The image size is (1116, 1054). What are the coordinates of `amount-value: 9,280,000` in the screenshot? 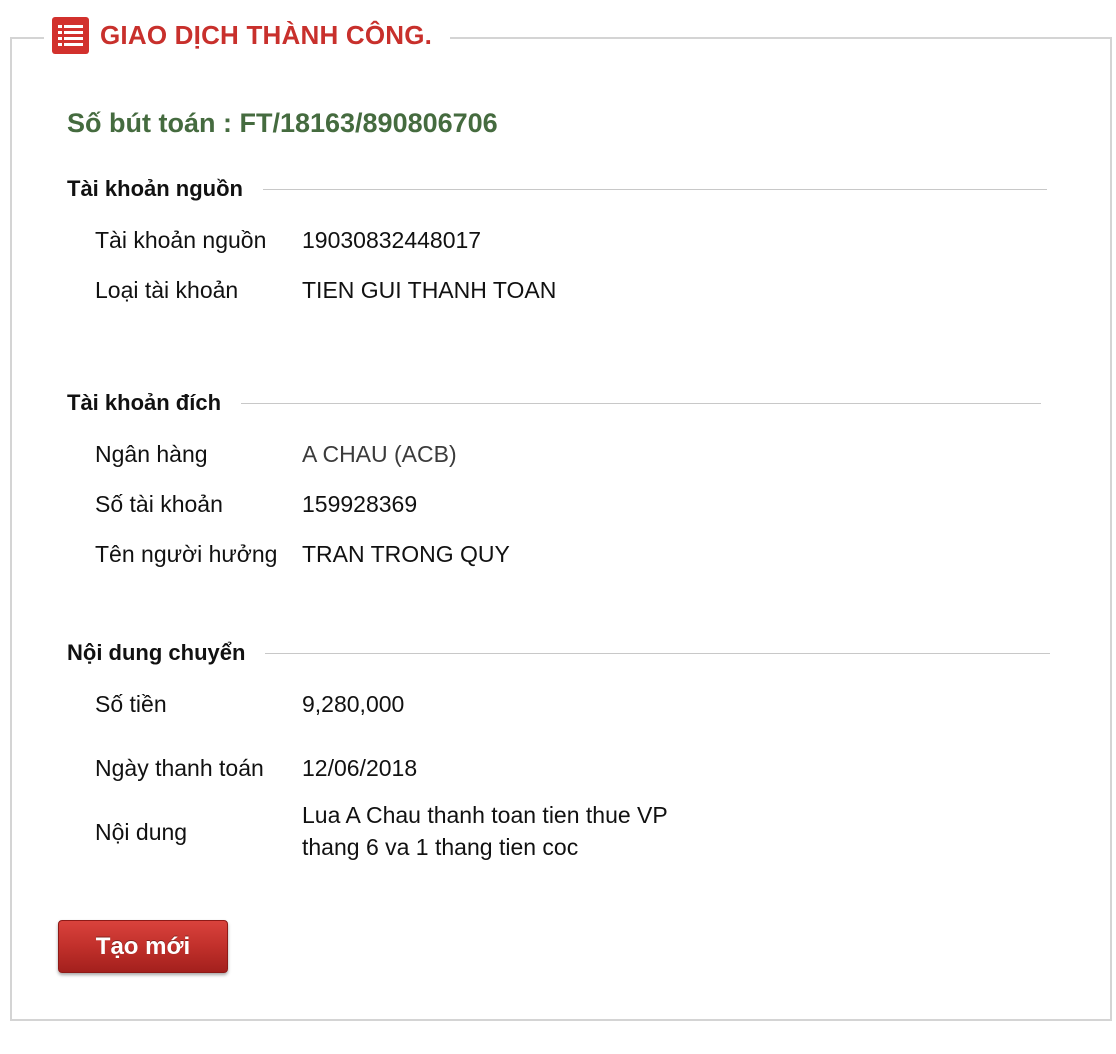 It's located at (353, 704).